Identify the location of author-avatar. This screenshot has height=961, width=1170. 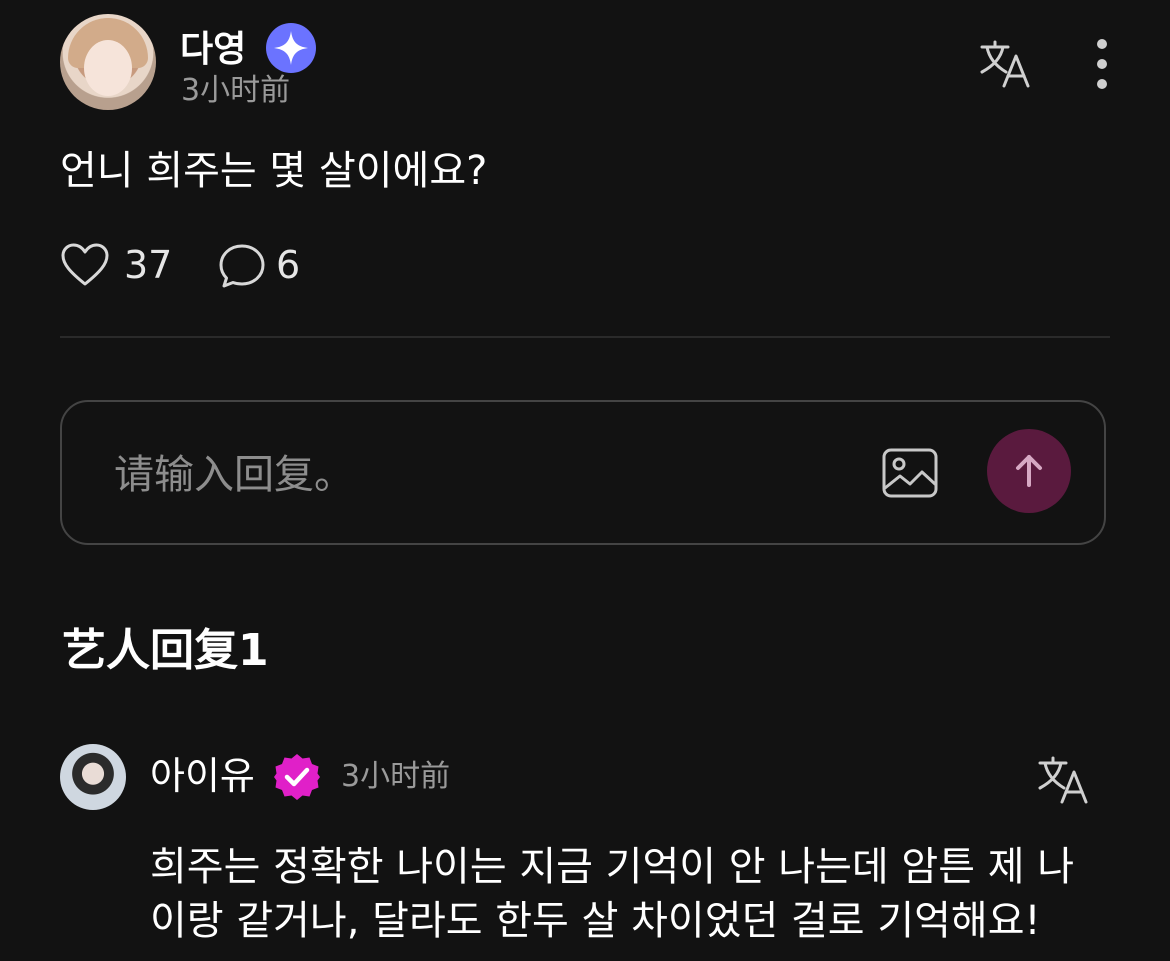
(108, 62).